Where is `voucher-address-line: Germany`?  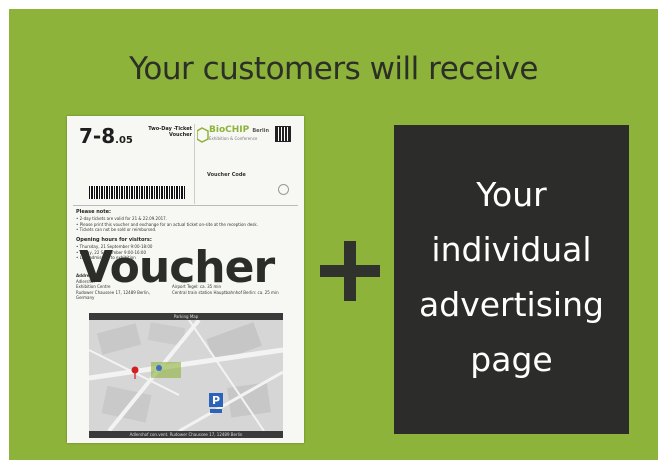
voucher-address-line: Germany is located at coordinates (85, 297).